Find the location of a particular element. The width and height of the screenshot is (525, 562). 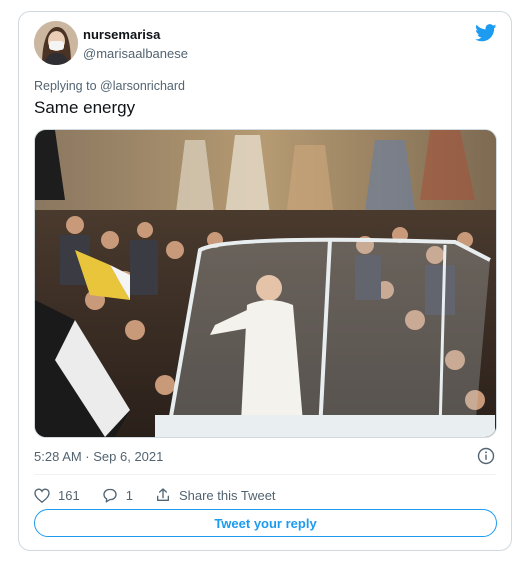

heart-icon is located at coordinates (42, 495).